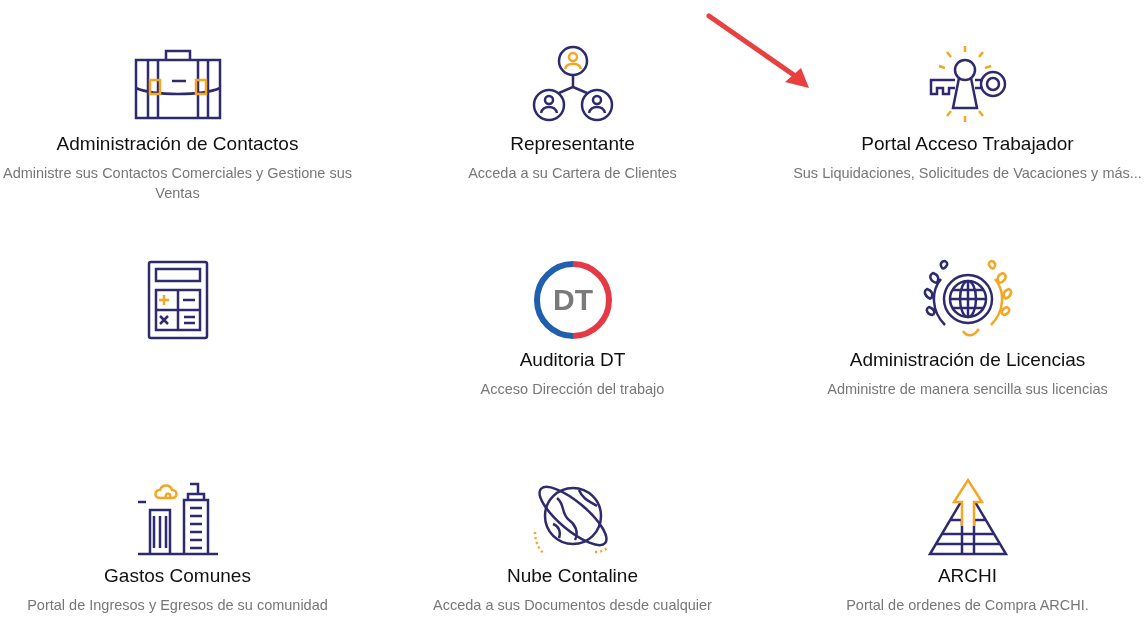 The height and width of the screenshot is (634, 1147). Describe the element at coordinates (572, 576) in the screenshot. I see `module-title: Nube Contaline` at that location.